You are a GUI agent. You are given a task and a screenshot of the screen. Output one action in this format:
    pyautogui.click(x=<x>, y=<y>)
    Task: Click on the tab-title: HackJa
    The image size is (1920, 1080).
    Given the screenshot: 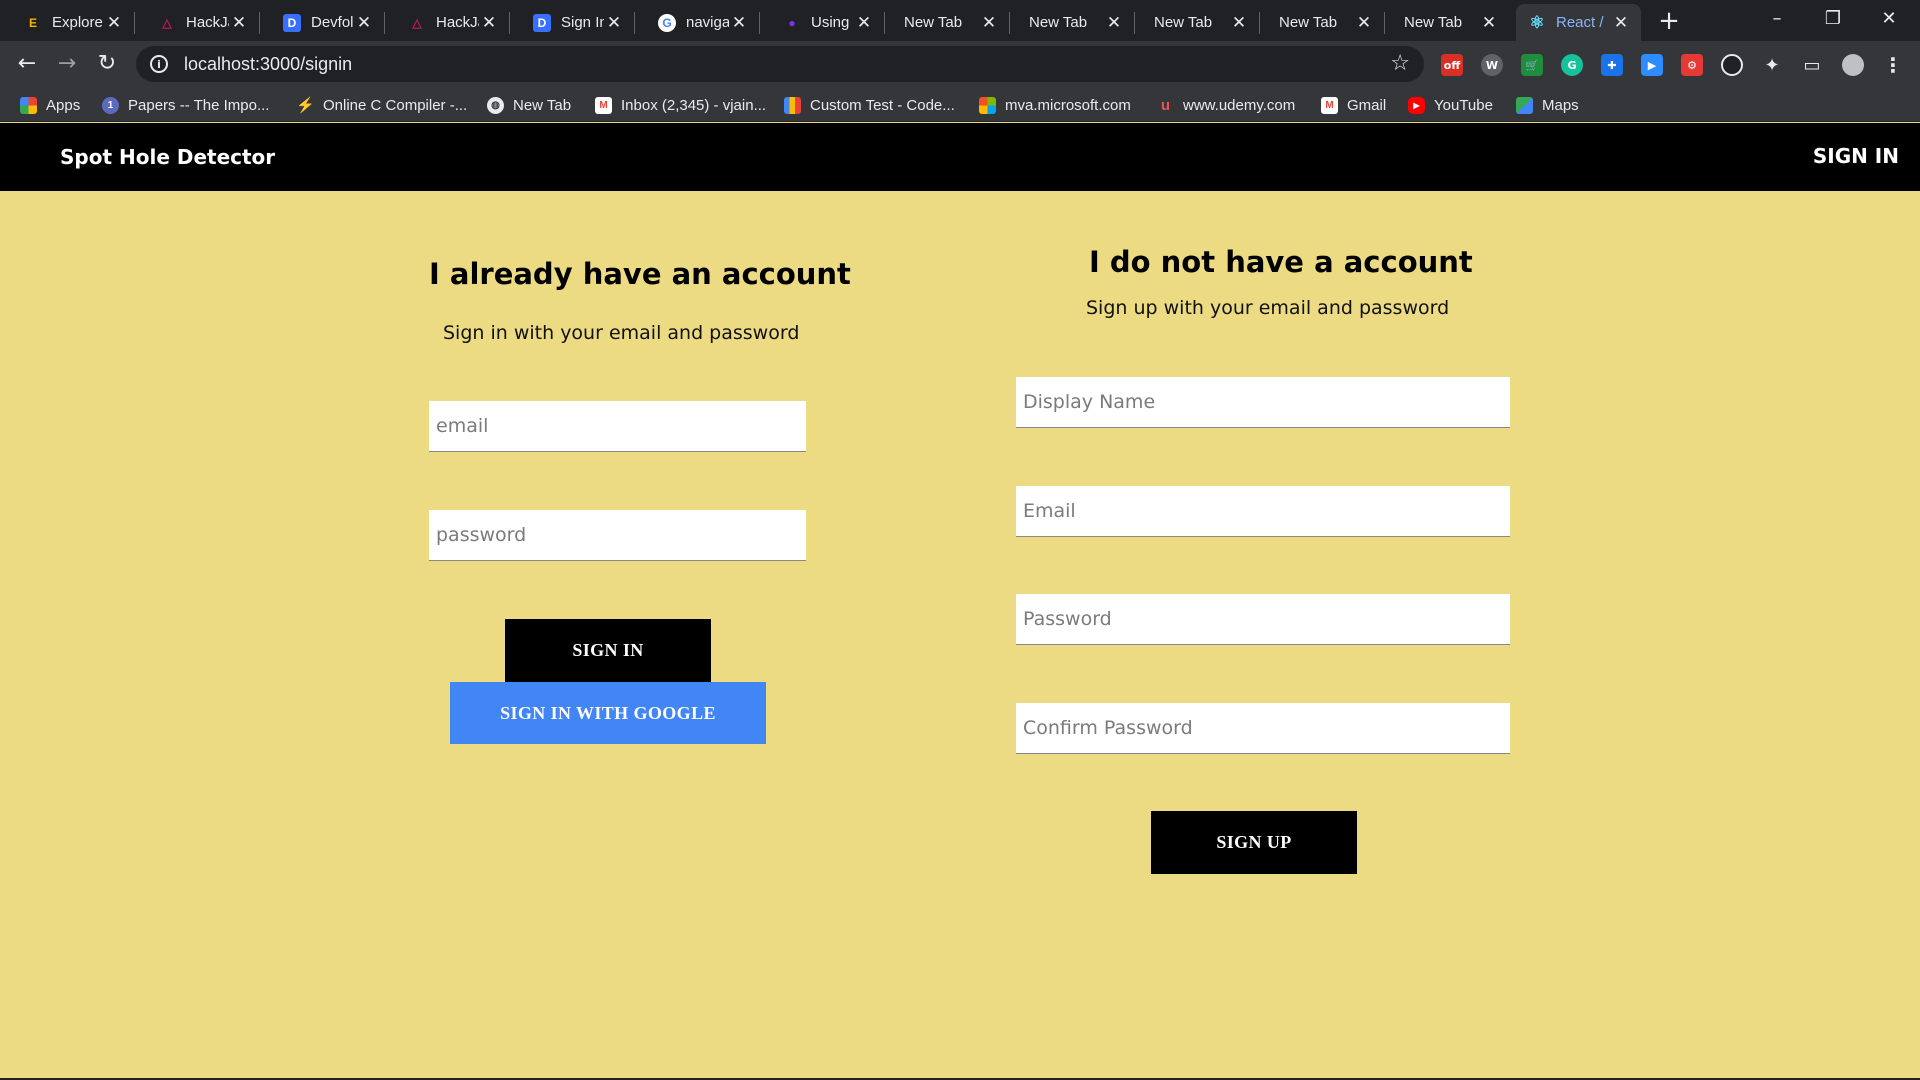 What is the action you would take?
    pyautogui.click(x=207, y=22)
    